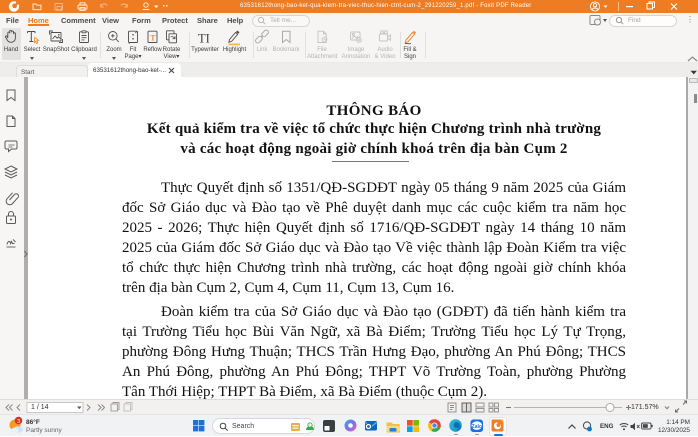 The width and height of the screenshot is (698, 437). Describe the element at coordinates (204, 38) in the screenshot. I see `svg-text: TI` at that location.